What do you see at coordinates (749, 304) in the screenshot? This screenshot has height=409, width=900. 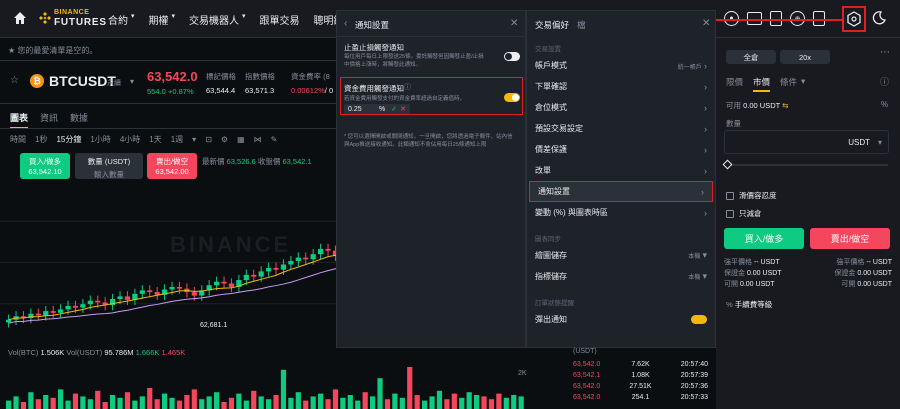 I see `fee-tier: % 手續費等級` at bounding box center [749, 304].